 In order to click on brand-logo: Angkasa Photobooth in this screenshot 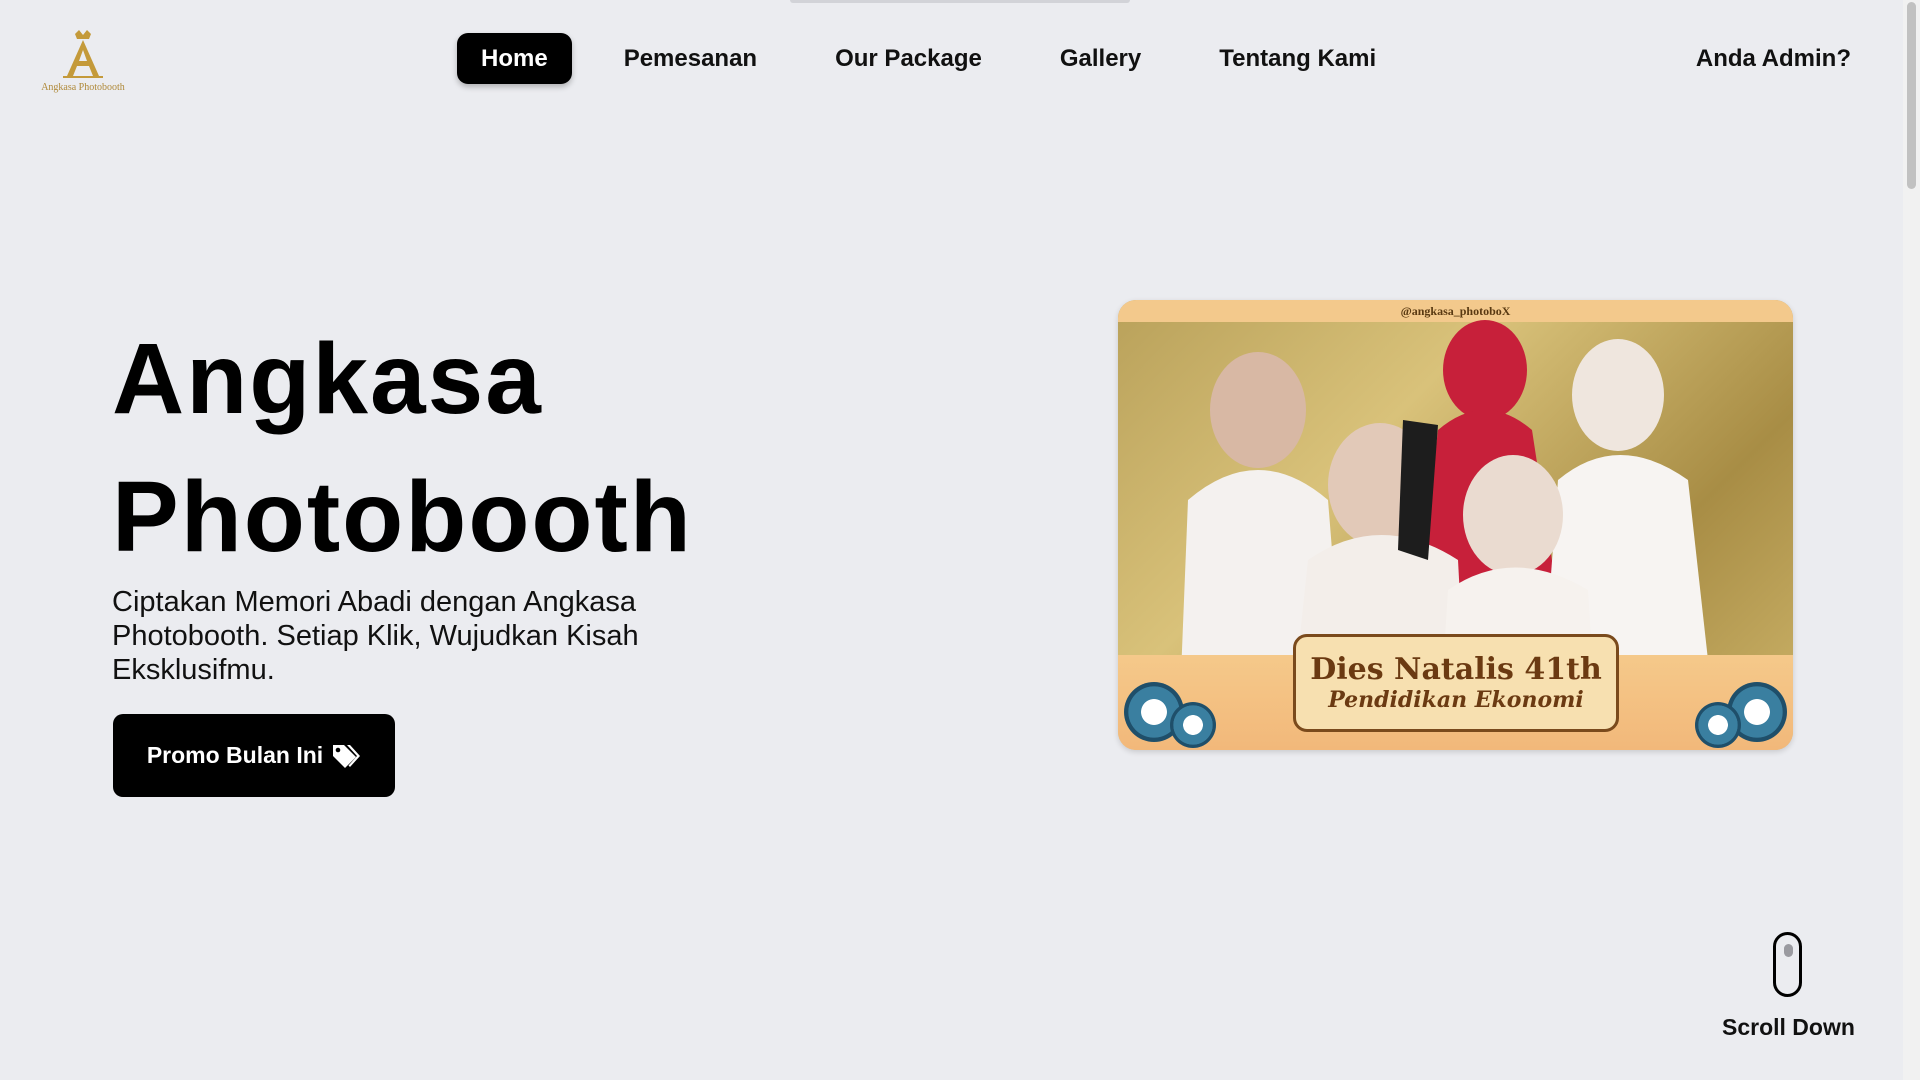, I will do `click(83, 64)`.